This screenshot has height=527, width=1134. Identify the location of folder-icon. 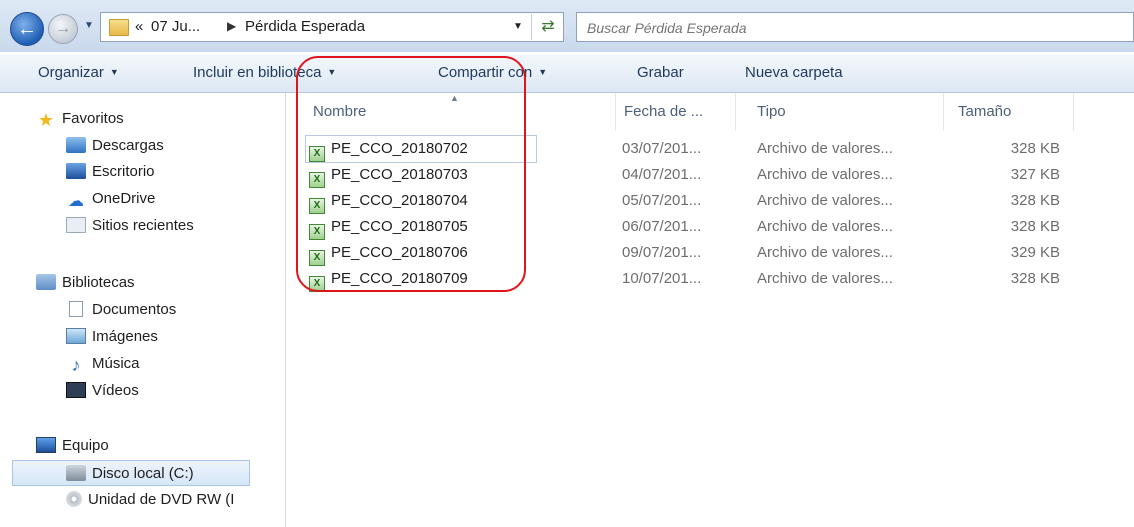
(119, 27).